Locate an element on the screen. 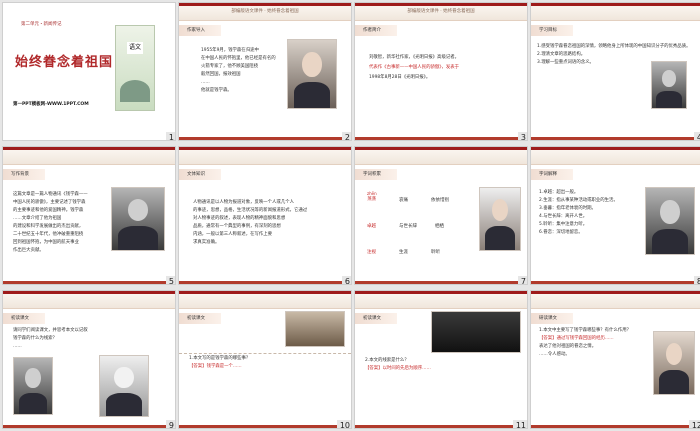 The width and height of the screenshot is (700, 431). header-text: 部编版语文课件 · 始终眷念着祖国 is located at coordinates (265, 11).